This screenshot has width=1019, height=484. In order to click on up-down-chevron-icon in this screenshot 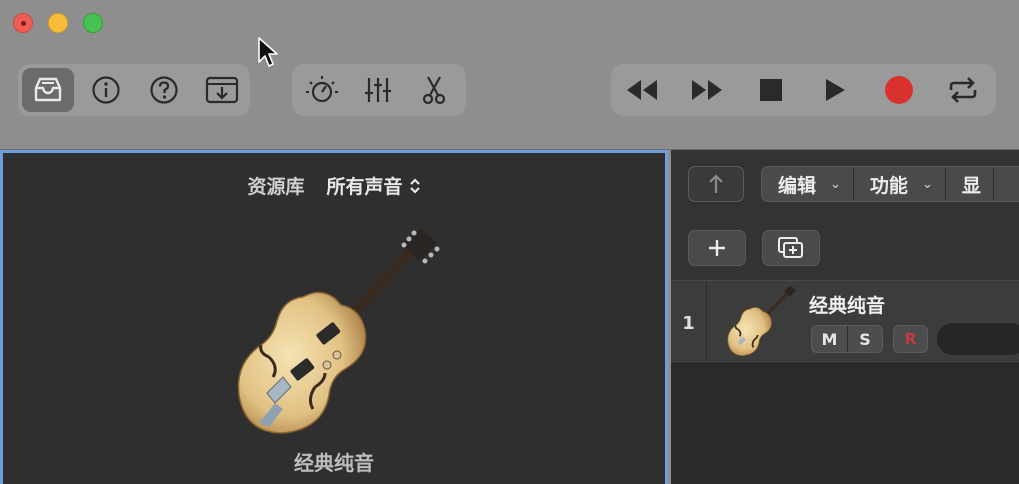, I will do `click(414, 185)`.